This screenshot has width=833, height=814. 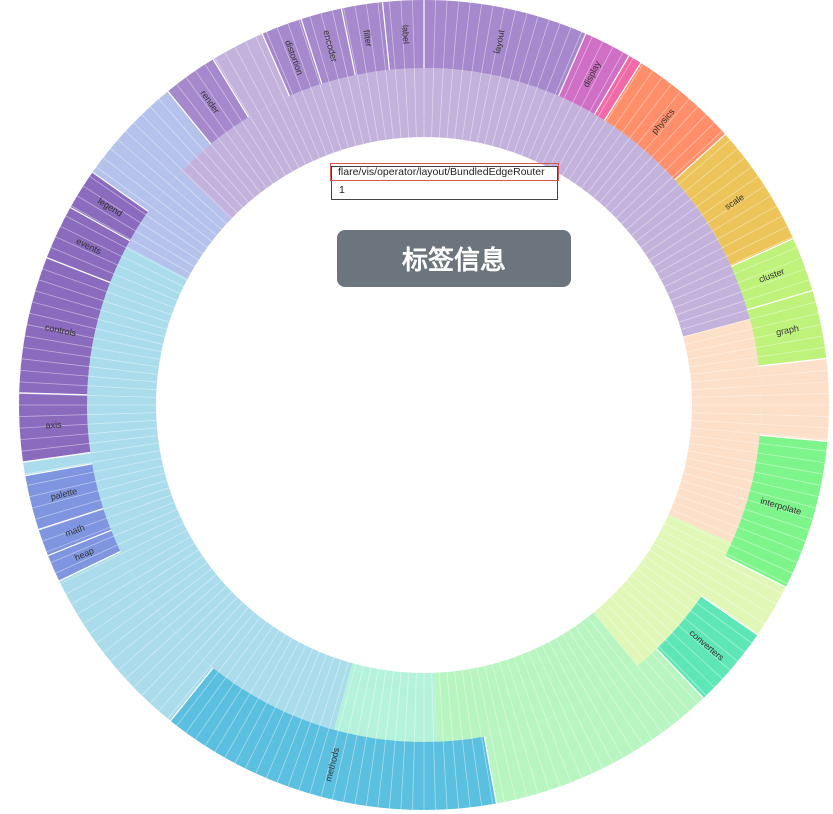 I want to click on segment-label: label, so click(x=405, y=35).